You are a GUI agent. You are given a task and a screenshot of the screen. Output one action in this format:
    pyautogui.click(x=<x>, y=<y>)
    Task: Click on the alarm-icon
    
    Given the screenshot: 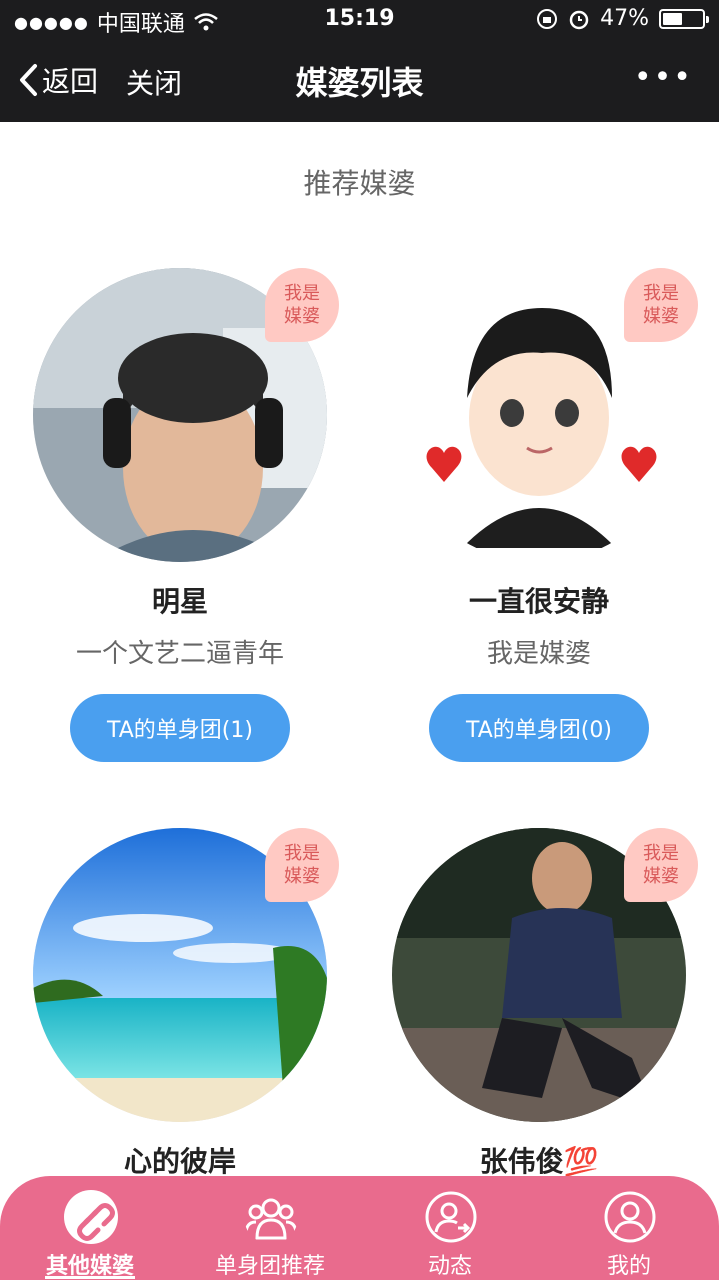 What is the action you would take?
    pyautogui.click(x=579, y=19)
    